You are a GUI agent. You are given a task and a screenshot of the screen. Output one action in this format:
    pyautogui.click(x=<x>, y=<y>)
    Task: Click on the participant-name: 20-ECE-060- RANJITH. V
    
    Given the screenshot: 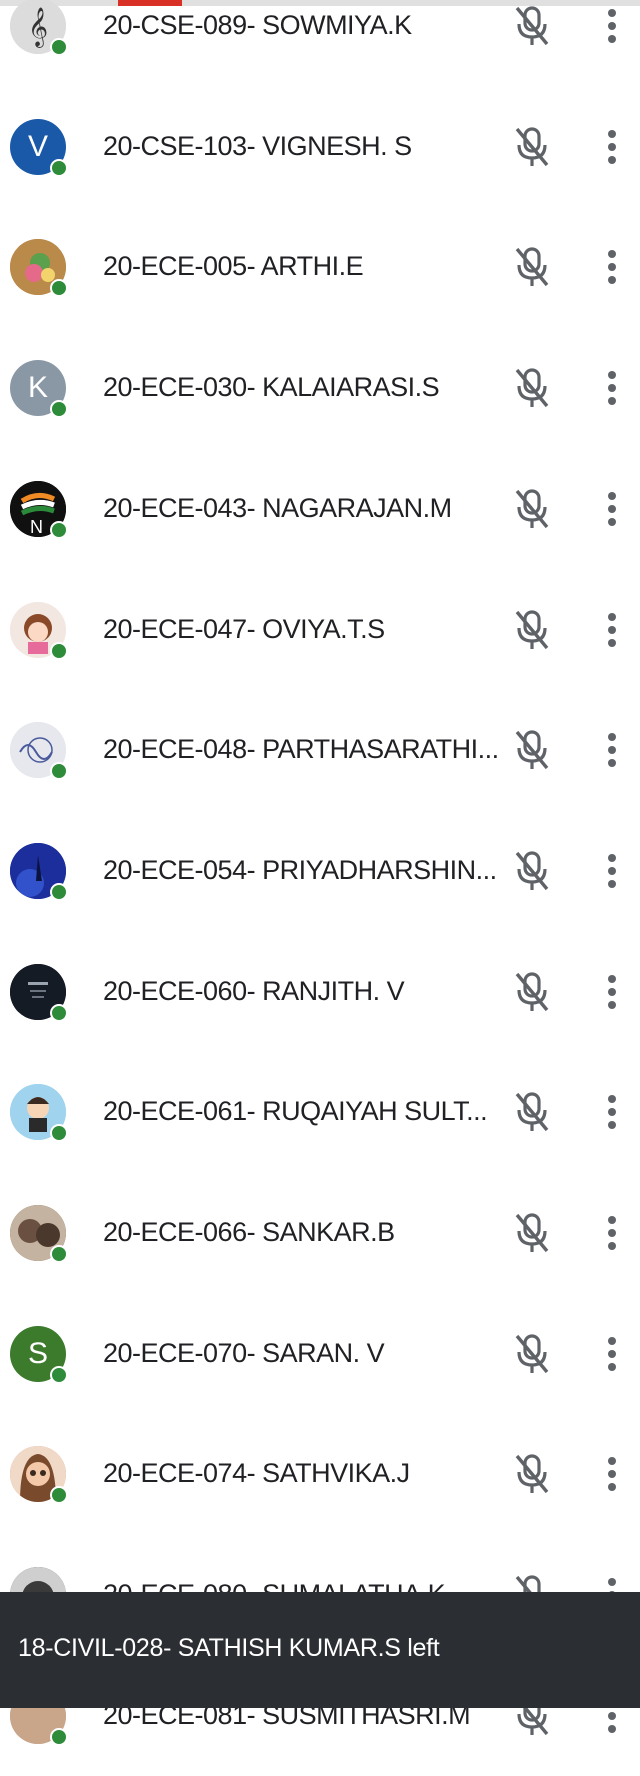 What is the action you would take?
    pyautogui.click(x=254, y=990)
    